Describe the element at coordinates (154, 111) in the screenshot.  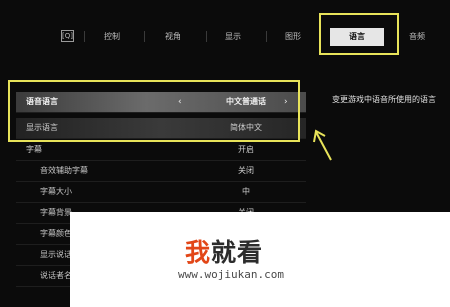
I see `language-highlight-box` at that location.